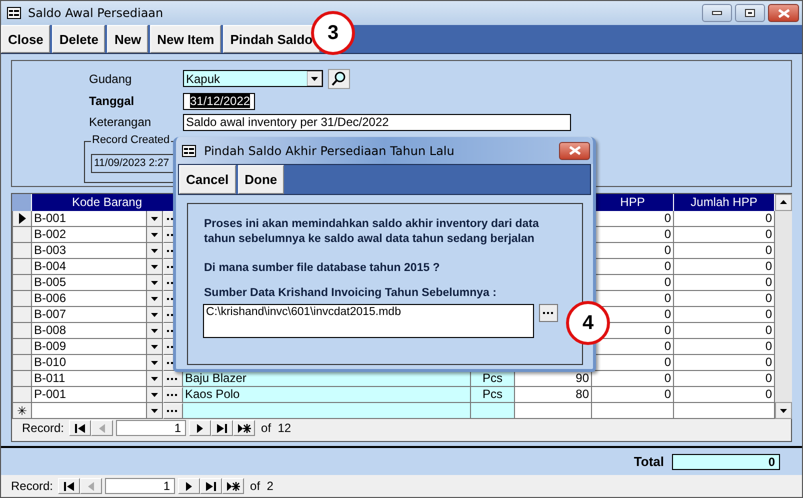 This screenshot has width=803, height=498. What do you see at coordinates (89, 395) in the screenshot?
I see `table-cell: P-001` at bounding box center [89, 395].